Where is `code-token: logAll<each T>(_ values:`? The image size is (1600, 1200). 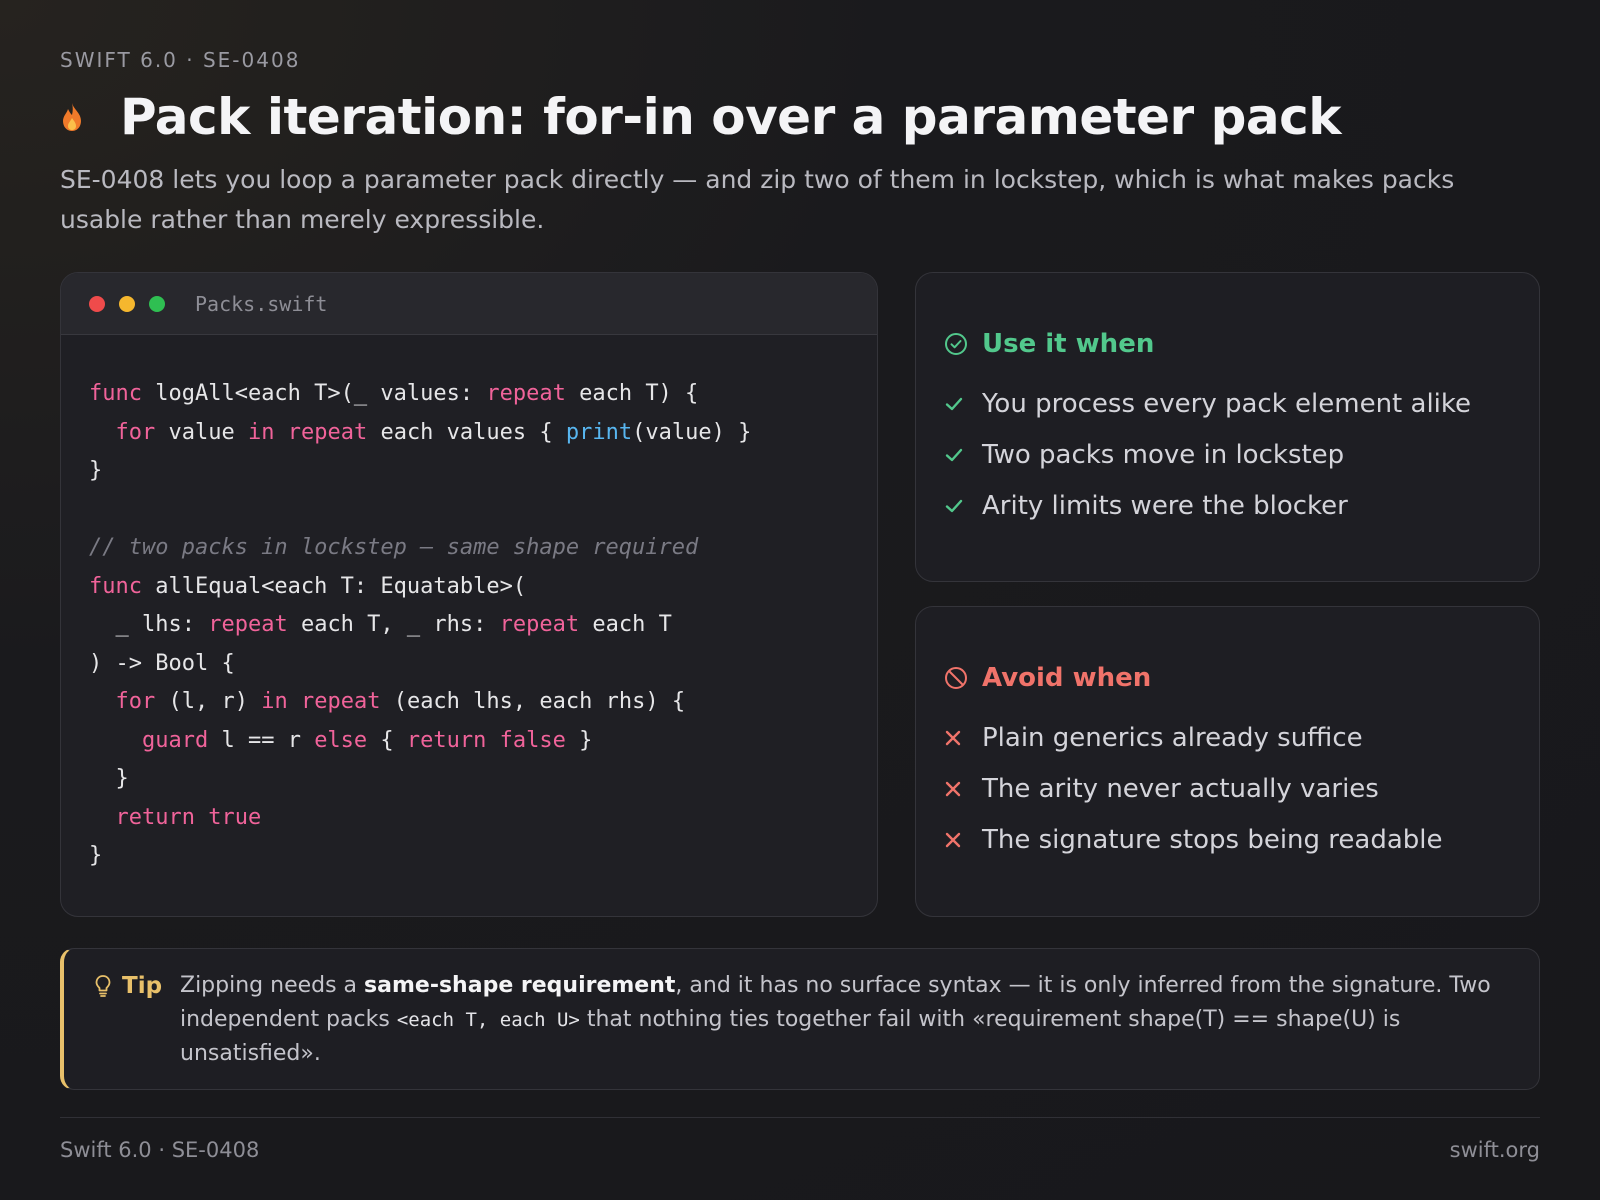
code-token: logAll<each T>(_ values: is located at coordinates (314, 393).